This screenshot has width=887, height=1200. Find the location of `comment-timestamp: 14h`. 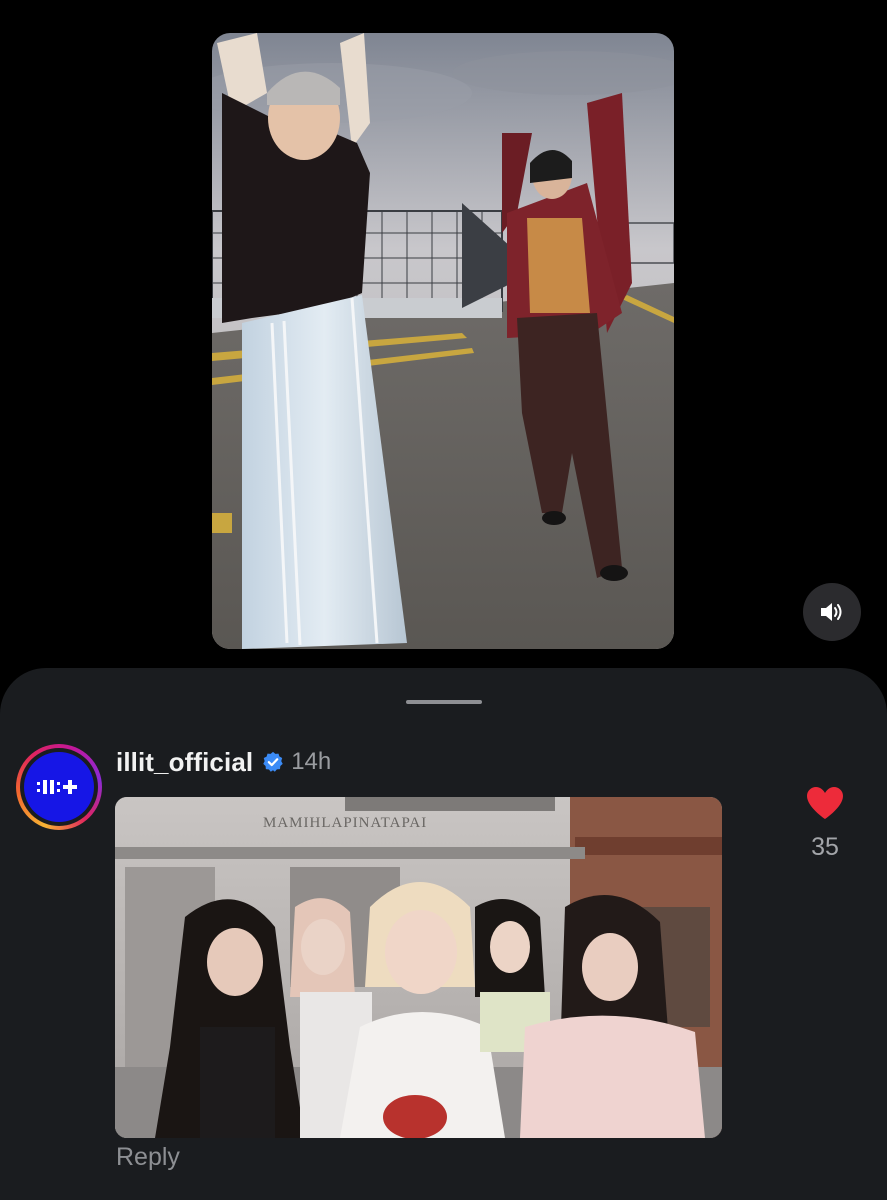

comment-timestamp: 14h is located at coordinates (311, 761).